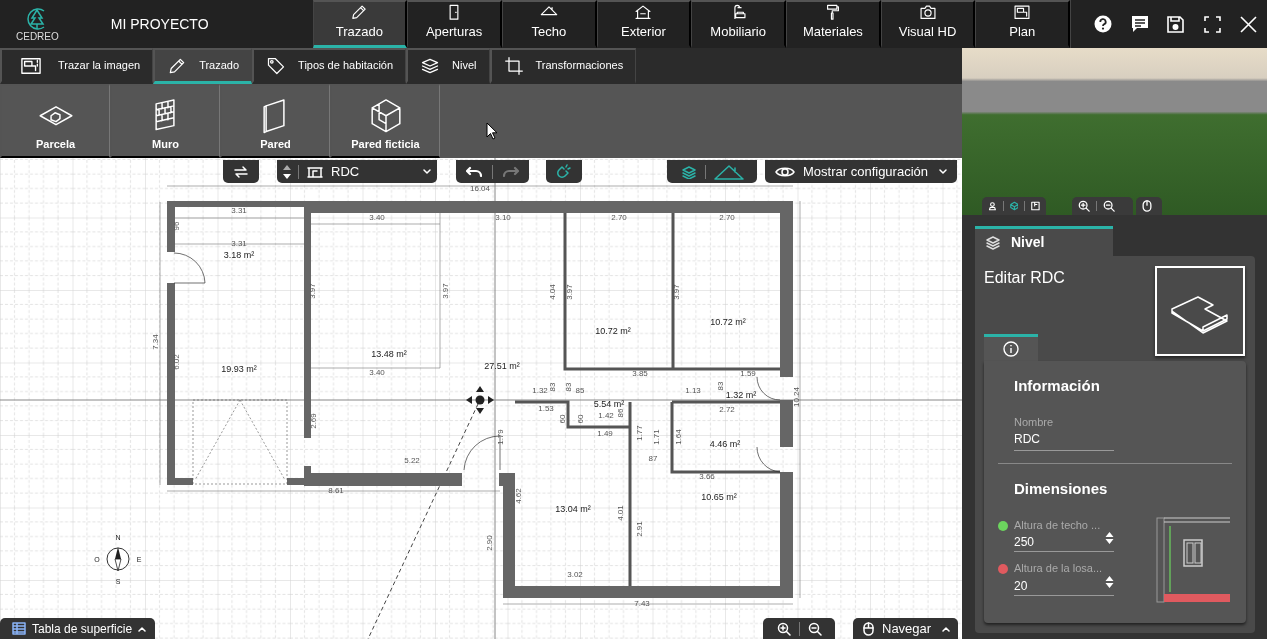  What do you see at coordinates (275, 121) in the screenshot?
I see `tool-button: Pared` at bounding box center [275, 121].